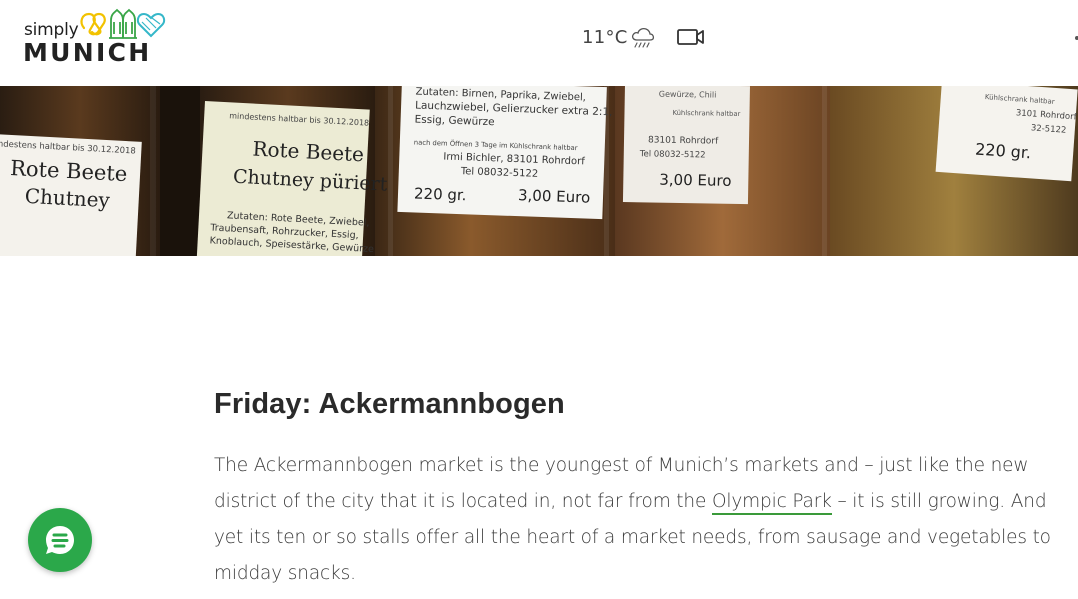 The height and width of the screenshot is (599, 1078). What do you see at coordinates (67, 198) in the screenshot?
I see `label-1-line-3: Chutney` at bounding box center [67, 198].